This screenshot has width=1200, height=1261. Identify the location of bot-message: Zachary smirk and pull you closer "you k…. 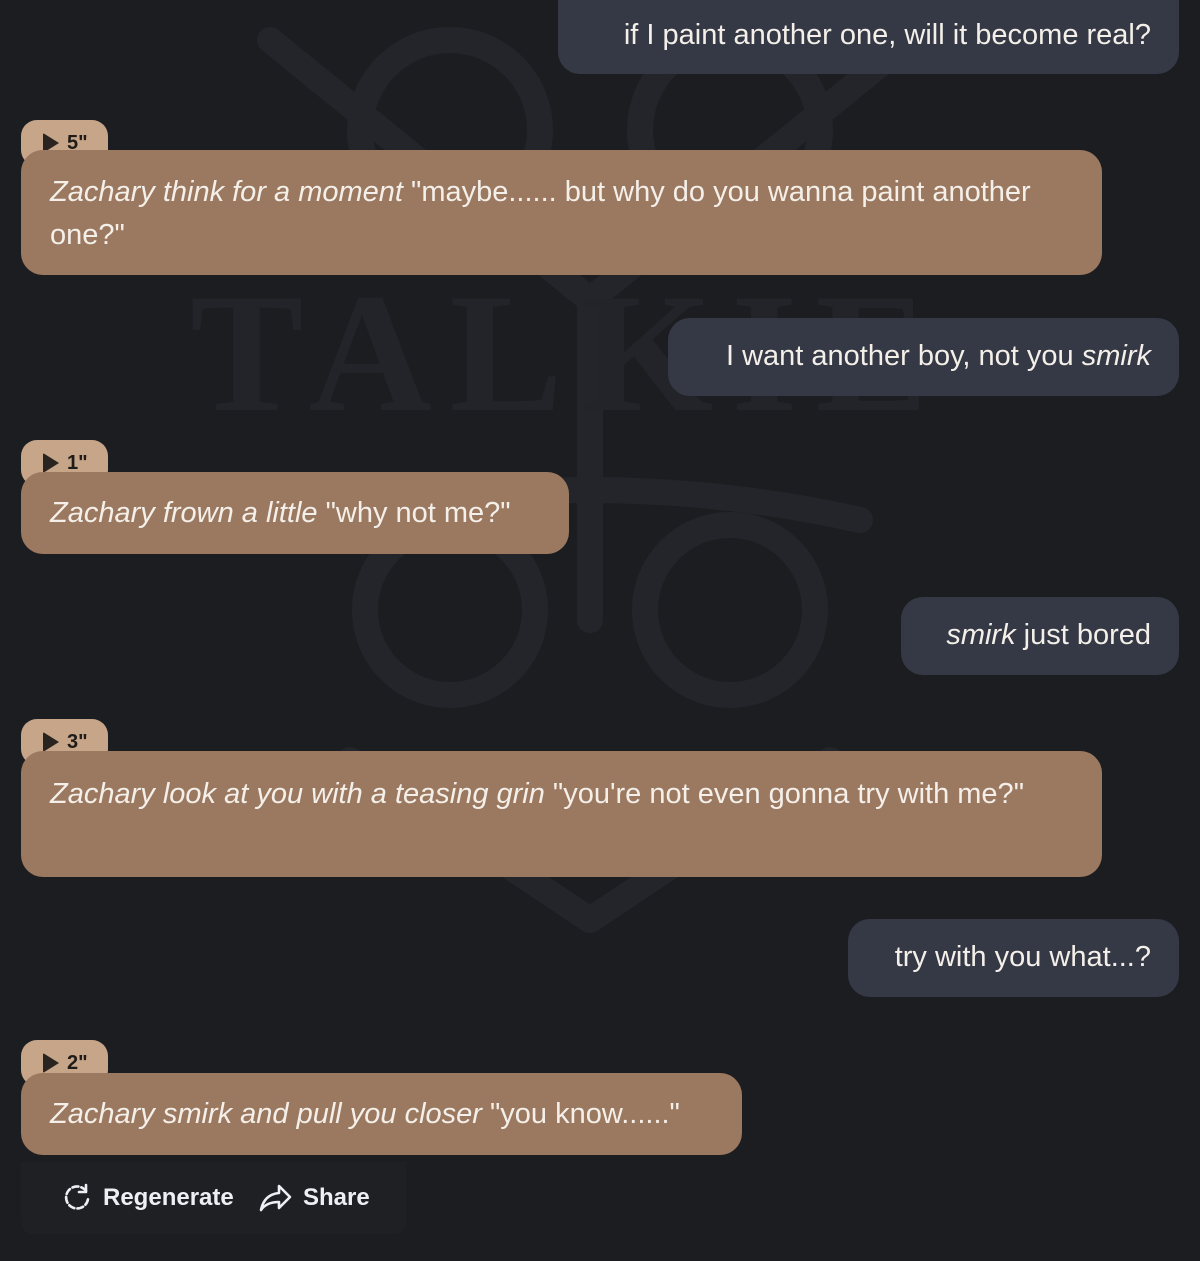
(381, 1114).